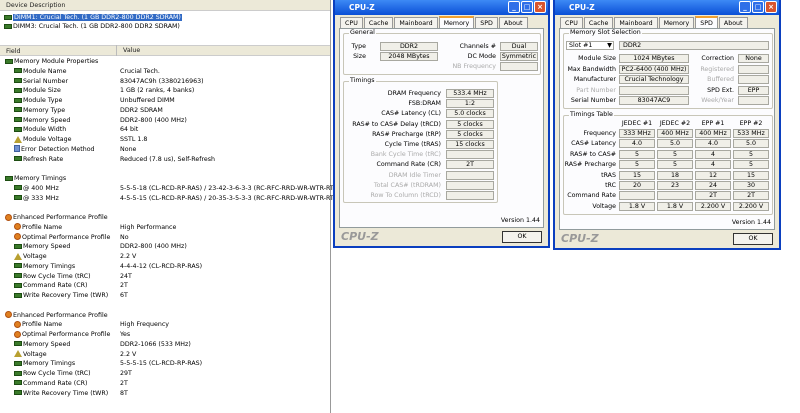  Describe the element at coordinates (751, 133) in the screenshot. I see `timing-cell: 533 MHz` at that location.